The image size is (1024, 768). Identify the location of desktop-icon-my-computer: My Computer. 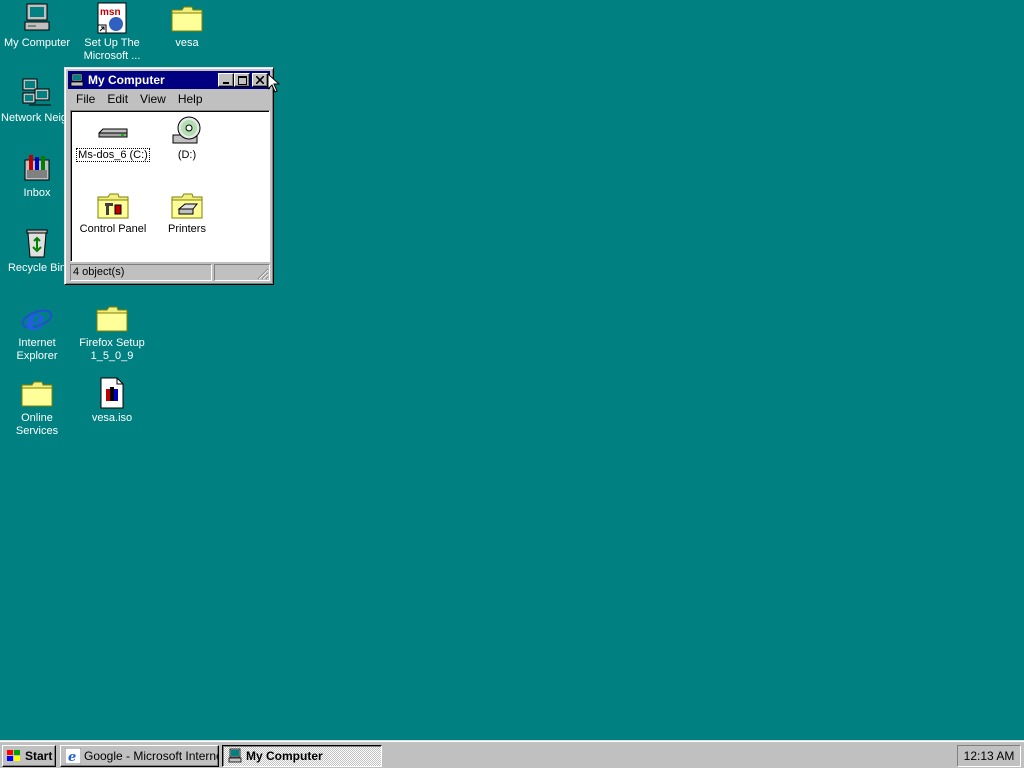
(37, 26).